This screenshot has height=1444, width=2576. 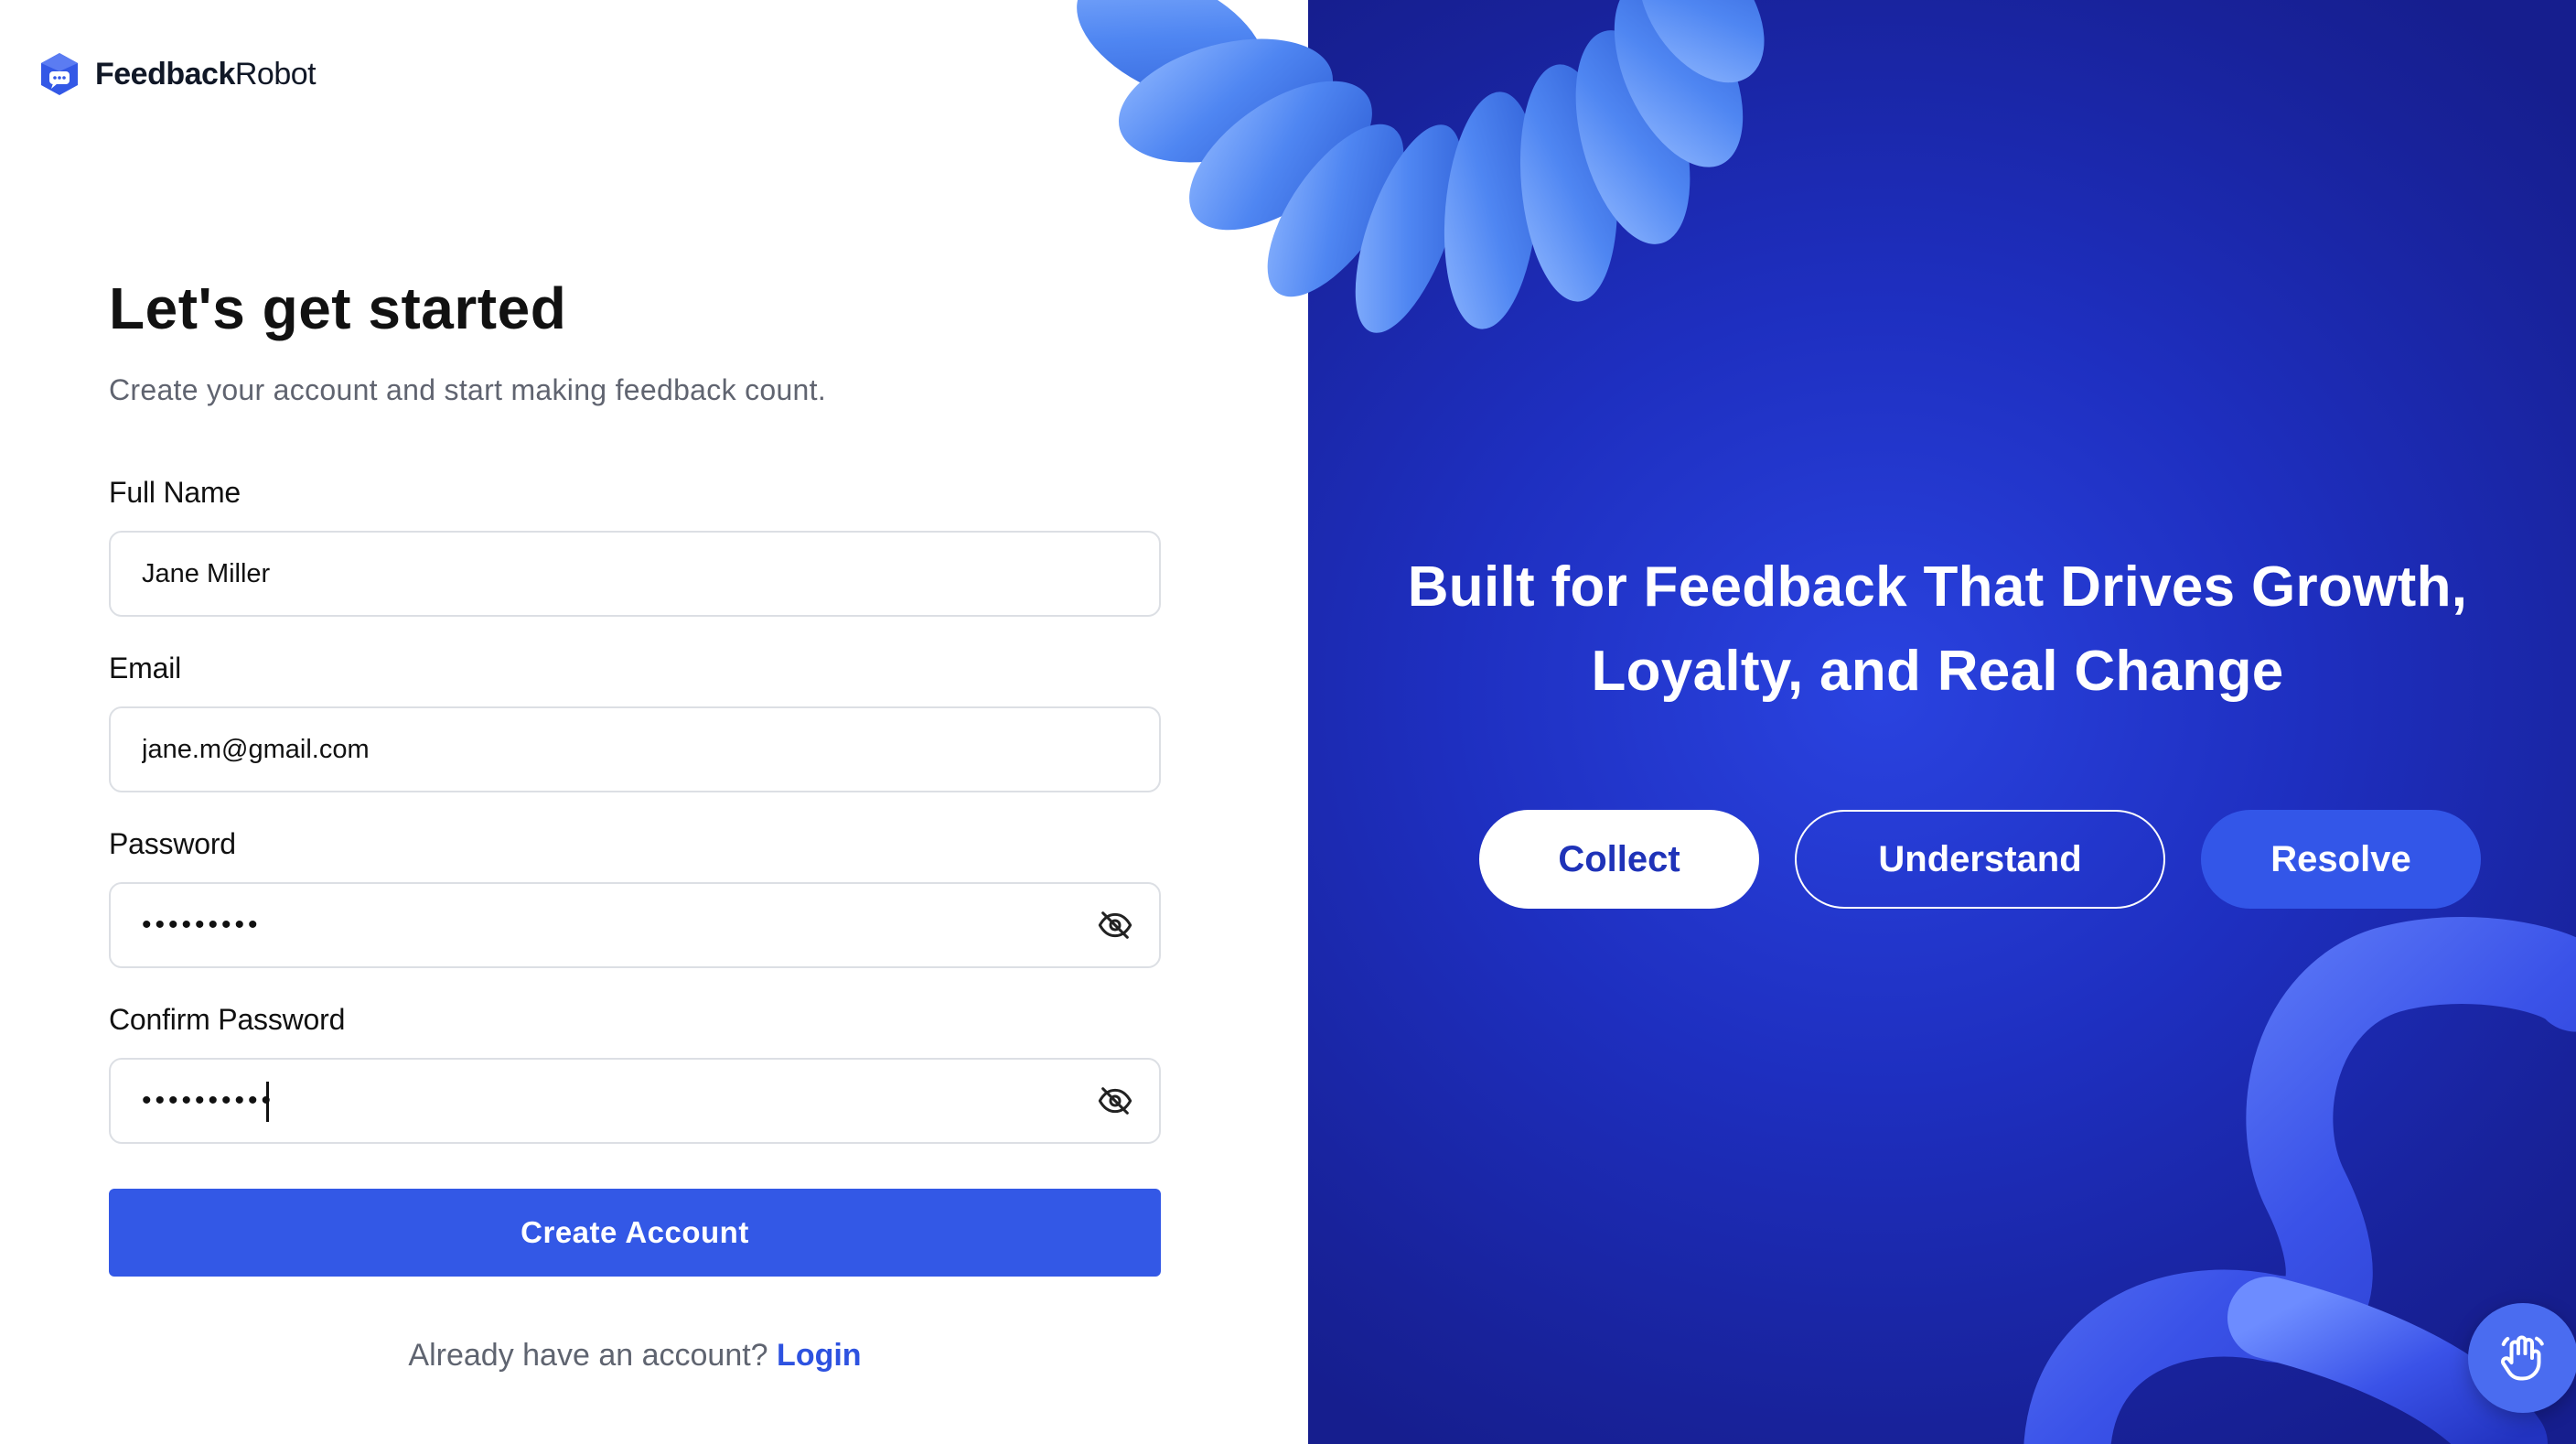 I want to click on password-input, so click(x=600, y=925).